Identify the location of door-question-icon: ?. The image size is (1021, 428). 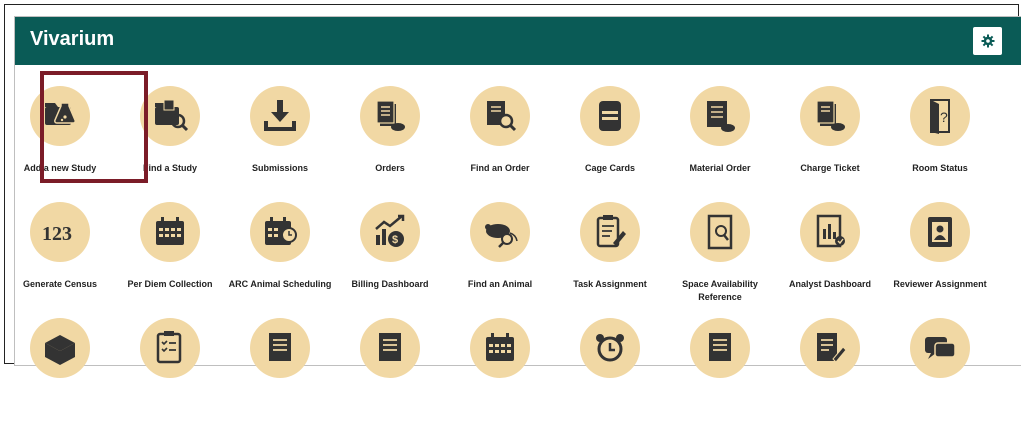
(940, 116).